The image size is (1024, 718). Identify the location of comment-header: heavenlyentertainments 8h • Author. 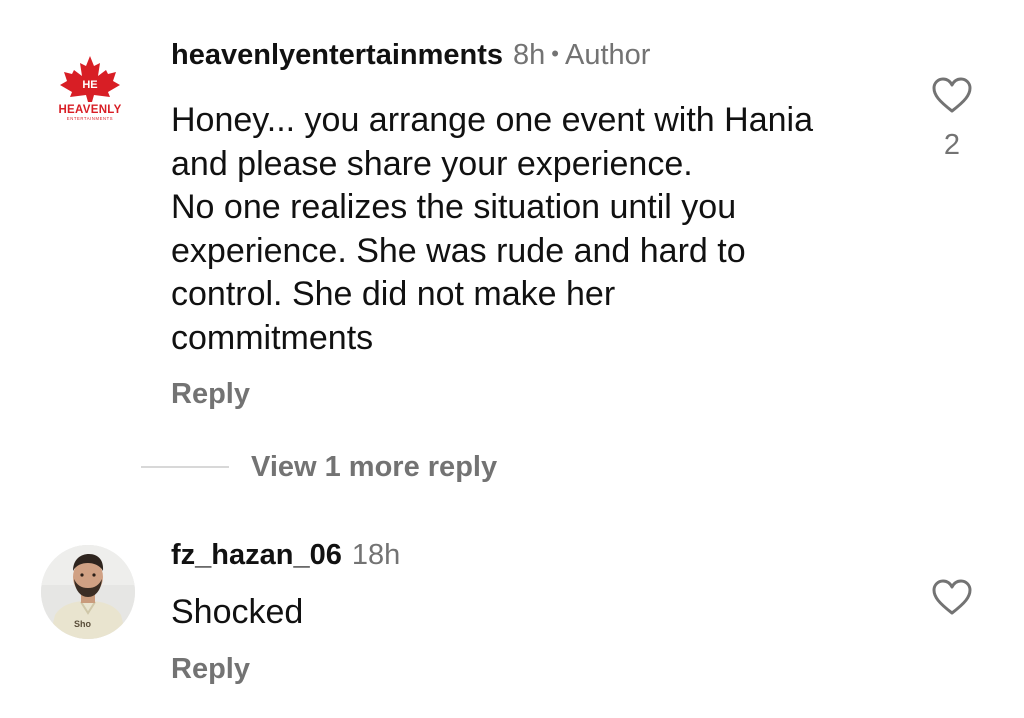
(410, 54).